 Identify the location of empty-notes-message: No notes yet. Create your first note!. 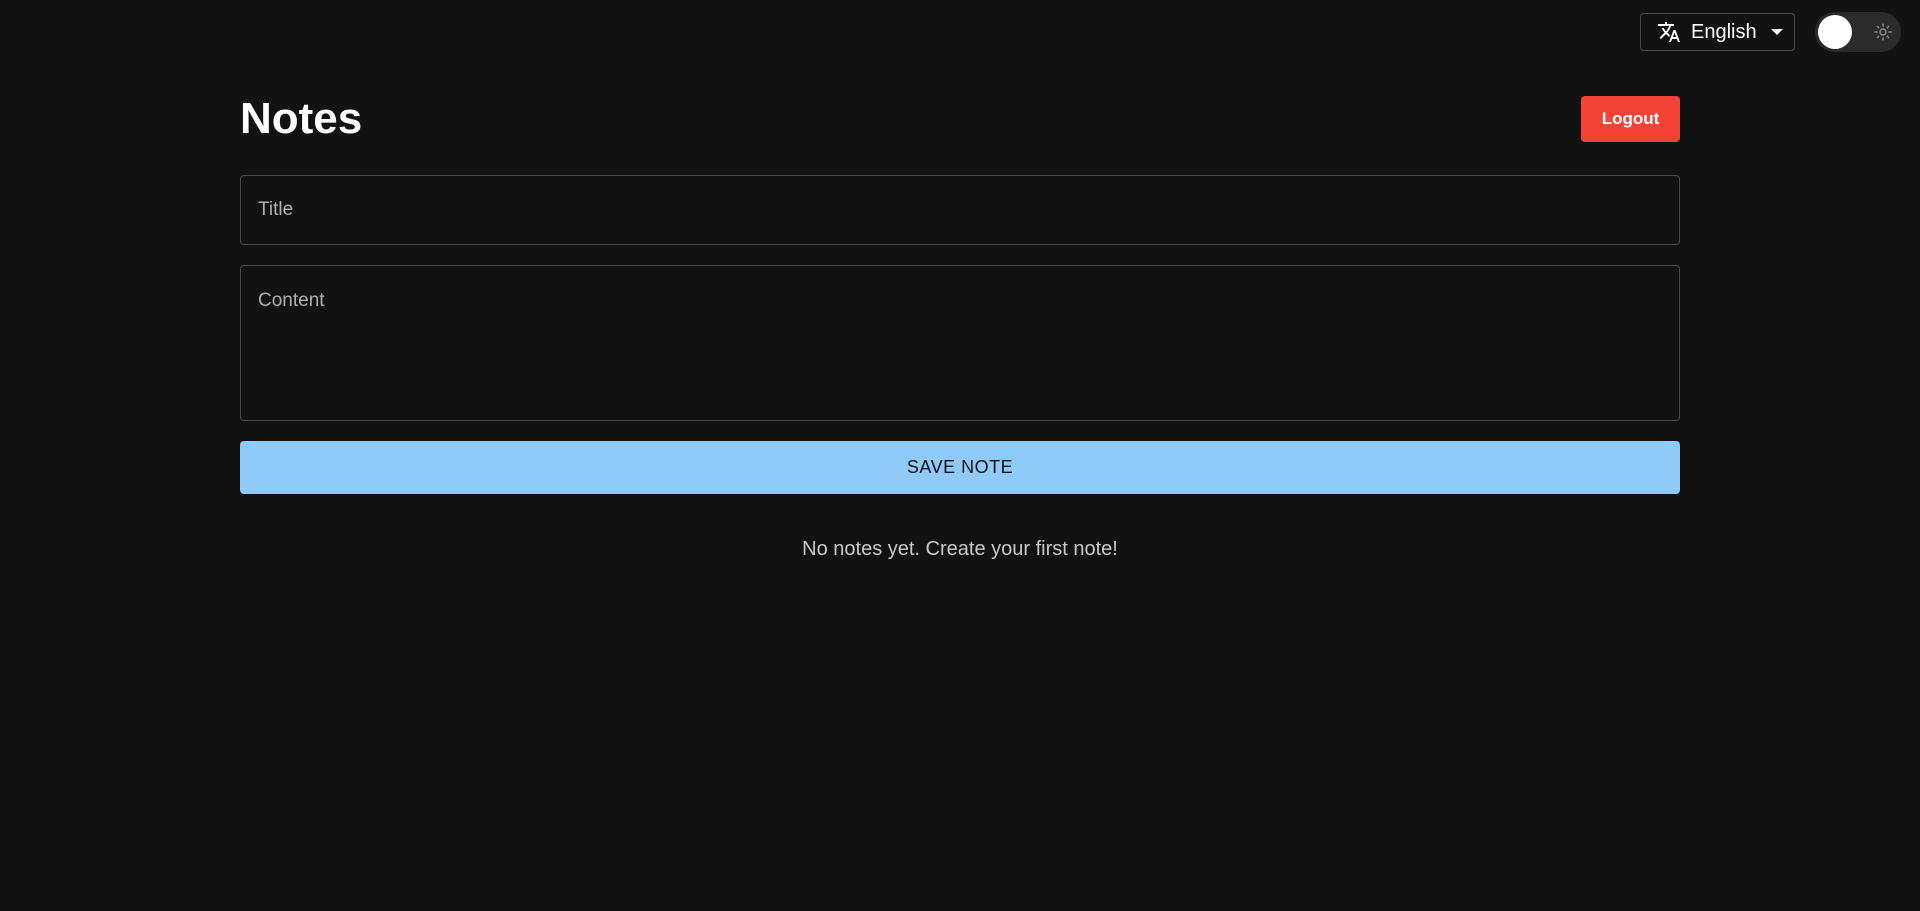
(960, 549).